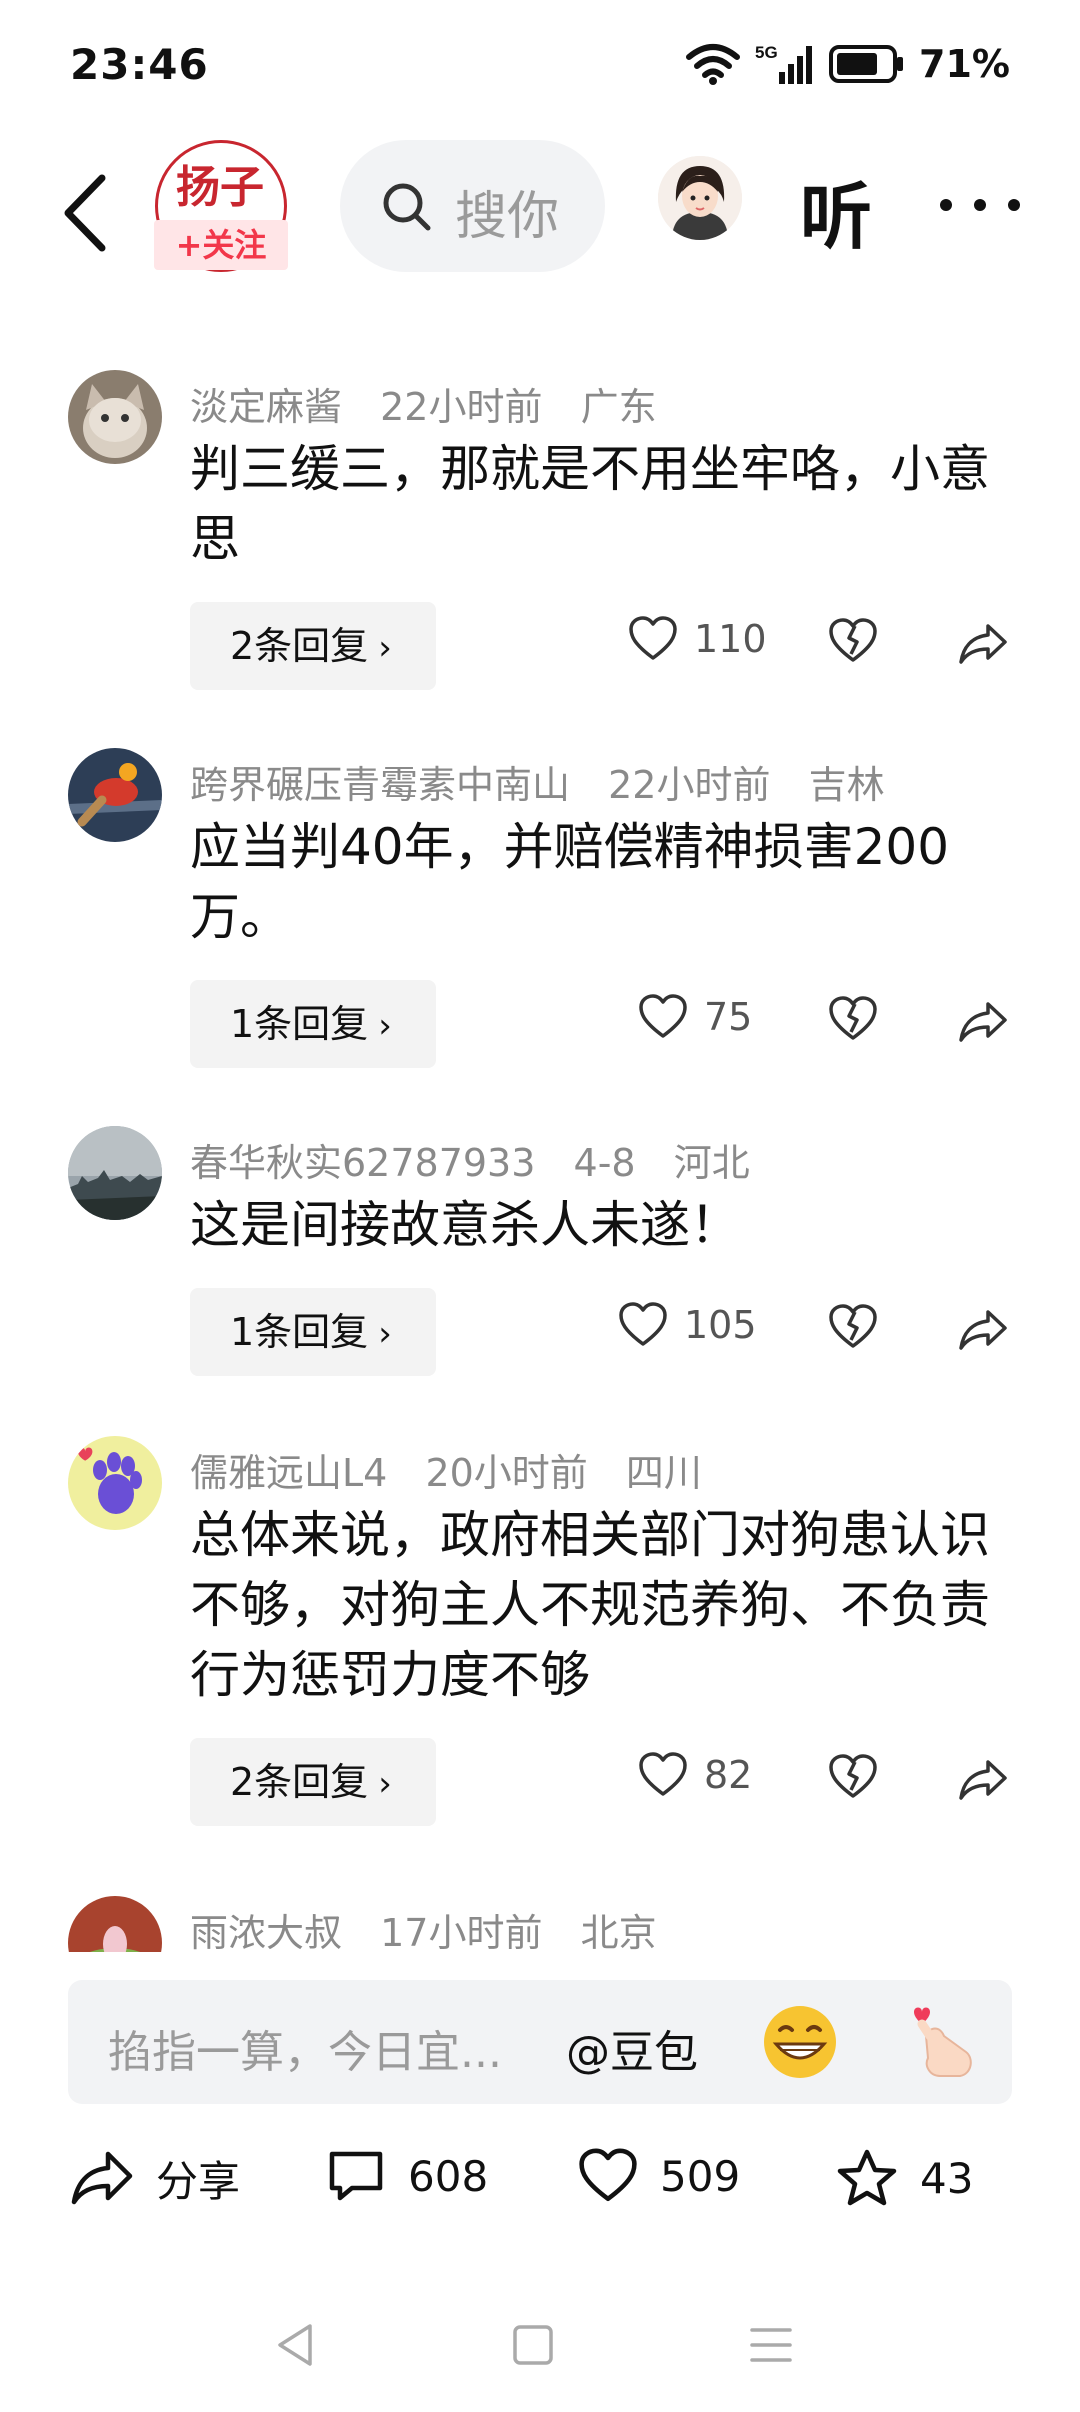 This screenshot has height=2412, width=1080. What do you see at coordinates (847, 64) in the screenshot?
I see `status-icons: 5G 71%` at bounding box center [847, 64].